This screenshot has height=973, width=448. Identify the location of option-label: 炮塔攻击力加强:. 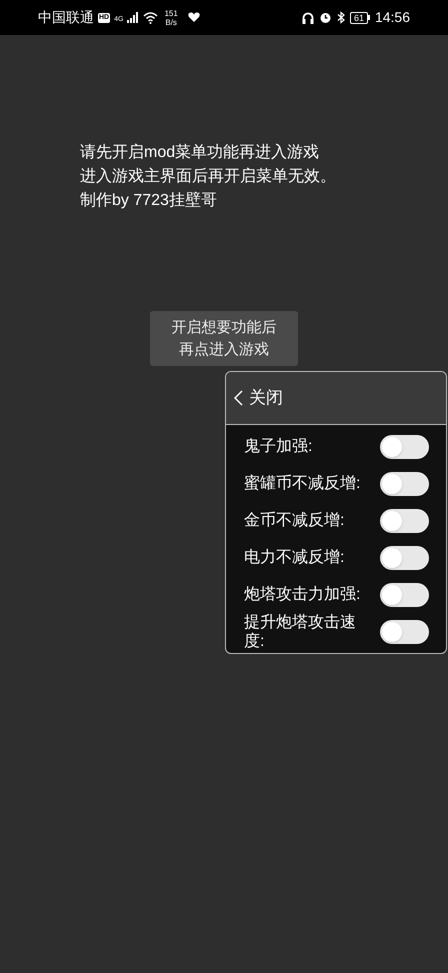
(303, 594).